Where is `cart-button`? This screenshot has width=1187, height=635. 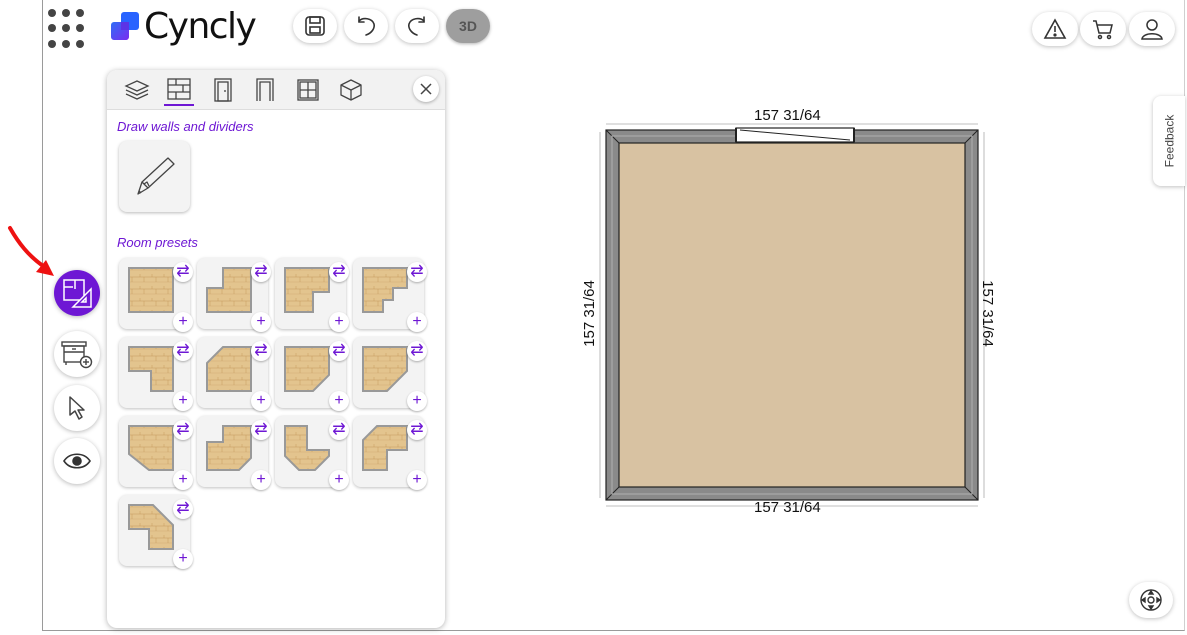
cart-button is located at coordinates (1103, 29).